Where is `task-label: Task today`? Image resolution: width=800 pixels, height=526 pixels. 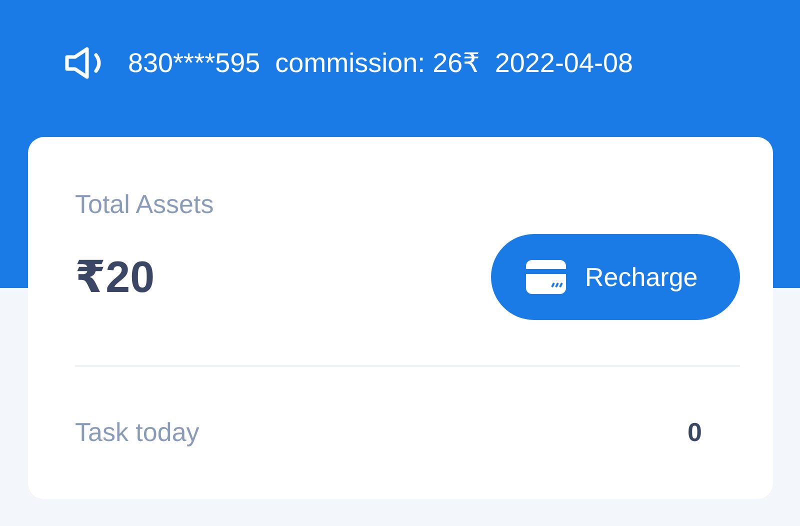 task-label: Task today is located at coordinates (137, 432).